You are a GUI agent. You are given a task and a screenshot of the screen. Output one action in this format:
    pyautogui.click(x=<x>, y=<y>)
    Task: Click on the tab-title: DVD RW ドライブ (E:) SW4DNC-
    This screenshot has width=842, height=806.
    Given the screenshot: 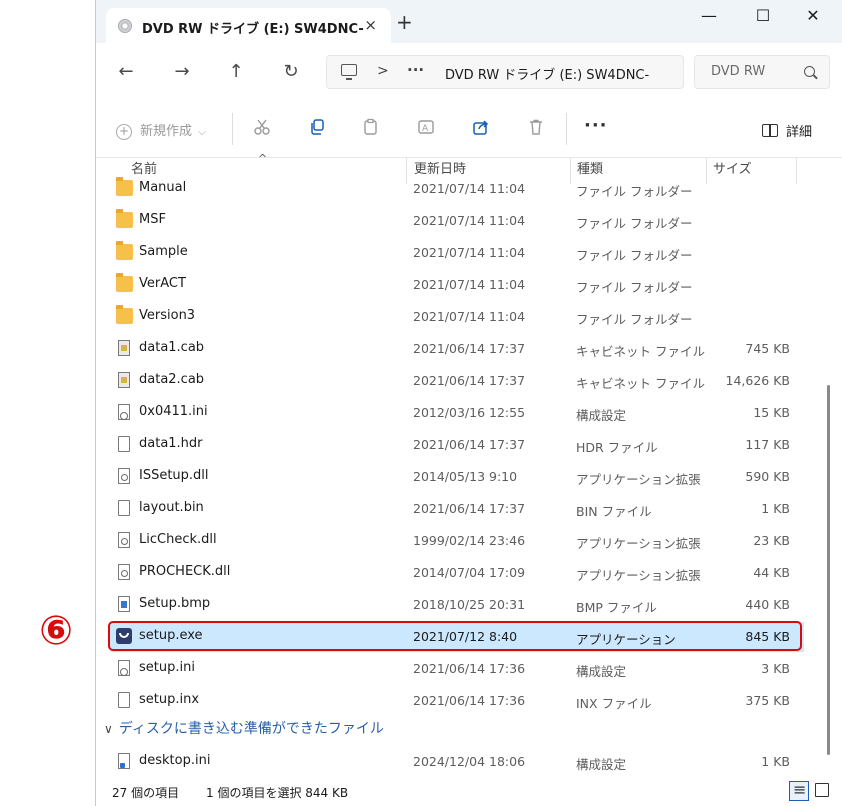 What is the action you would take?
    pyautogui.click(x=253, y=29)
    